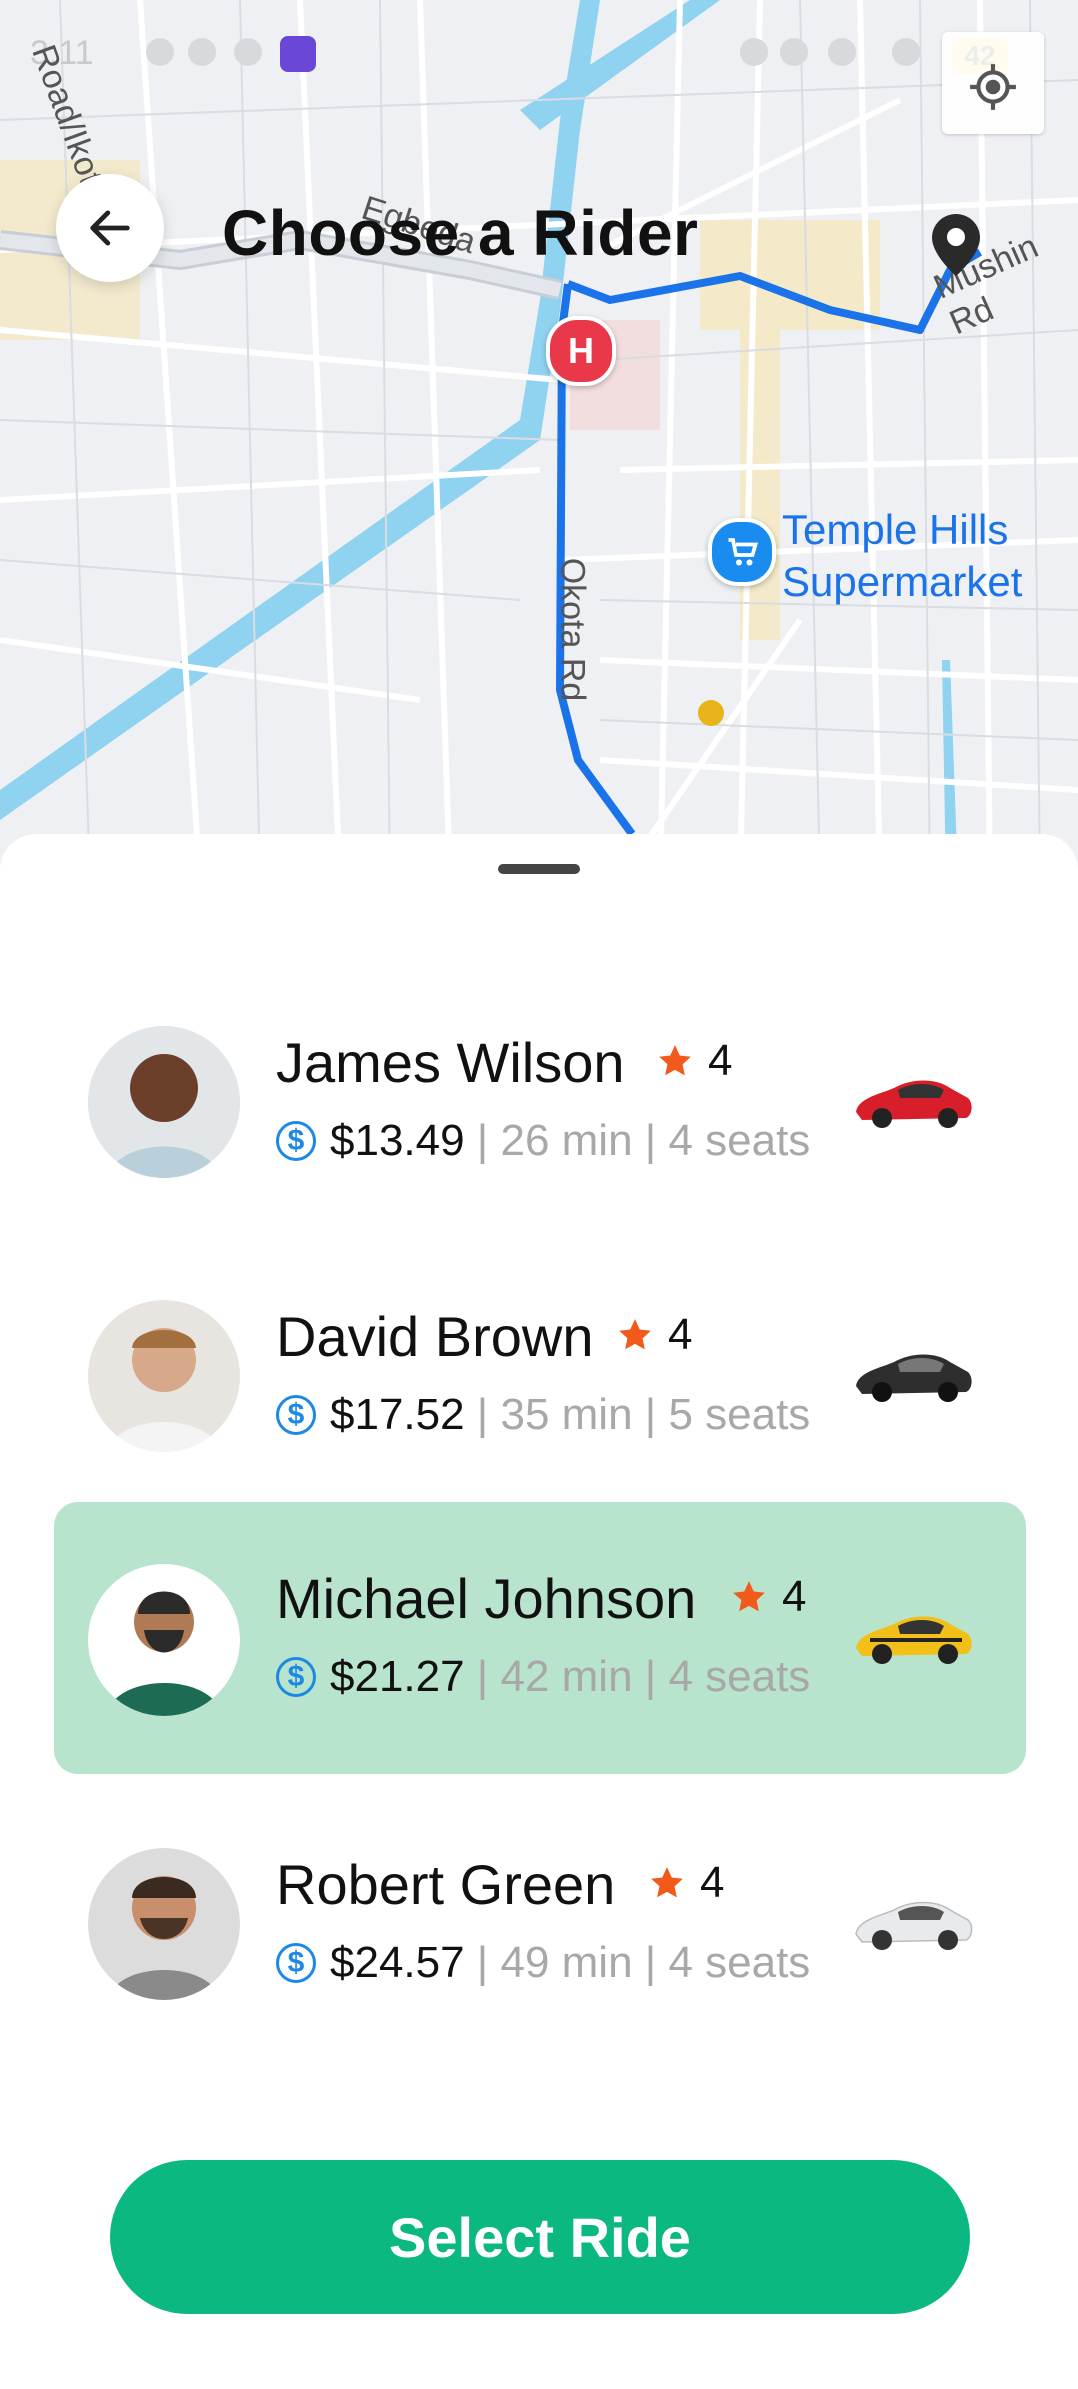 The image size is (1078, 2389). I want to click on ride-duration: 35 min, so click(566, 1414).